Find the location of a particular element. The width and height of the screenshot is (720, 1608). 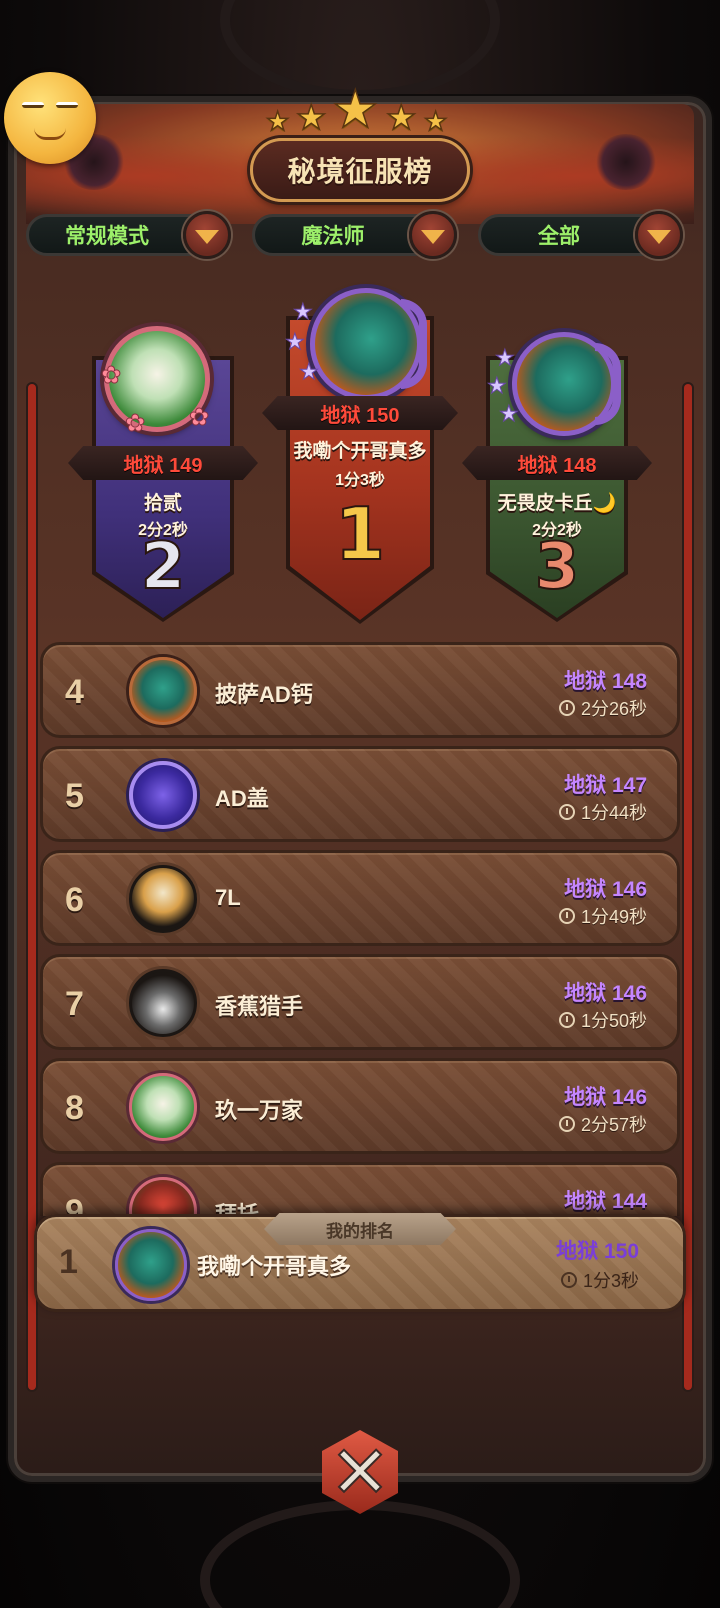

my-rank-name: 我嘞个开哥真多 is located at coordinates (274, 1266).